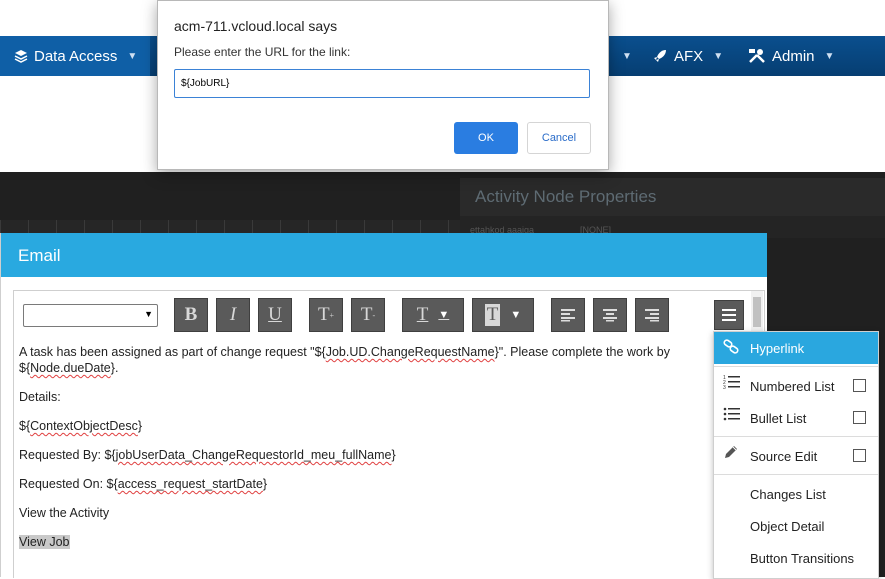 Image resolution: width=885 pixels, height=579 pixels. I want to click on tools-icon, so click(757, 56).